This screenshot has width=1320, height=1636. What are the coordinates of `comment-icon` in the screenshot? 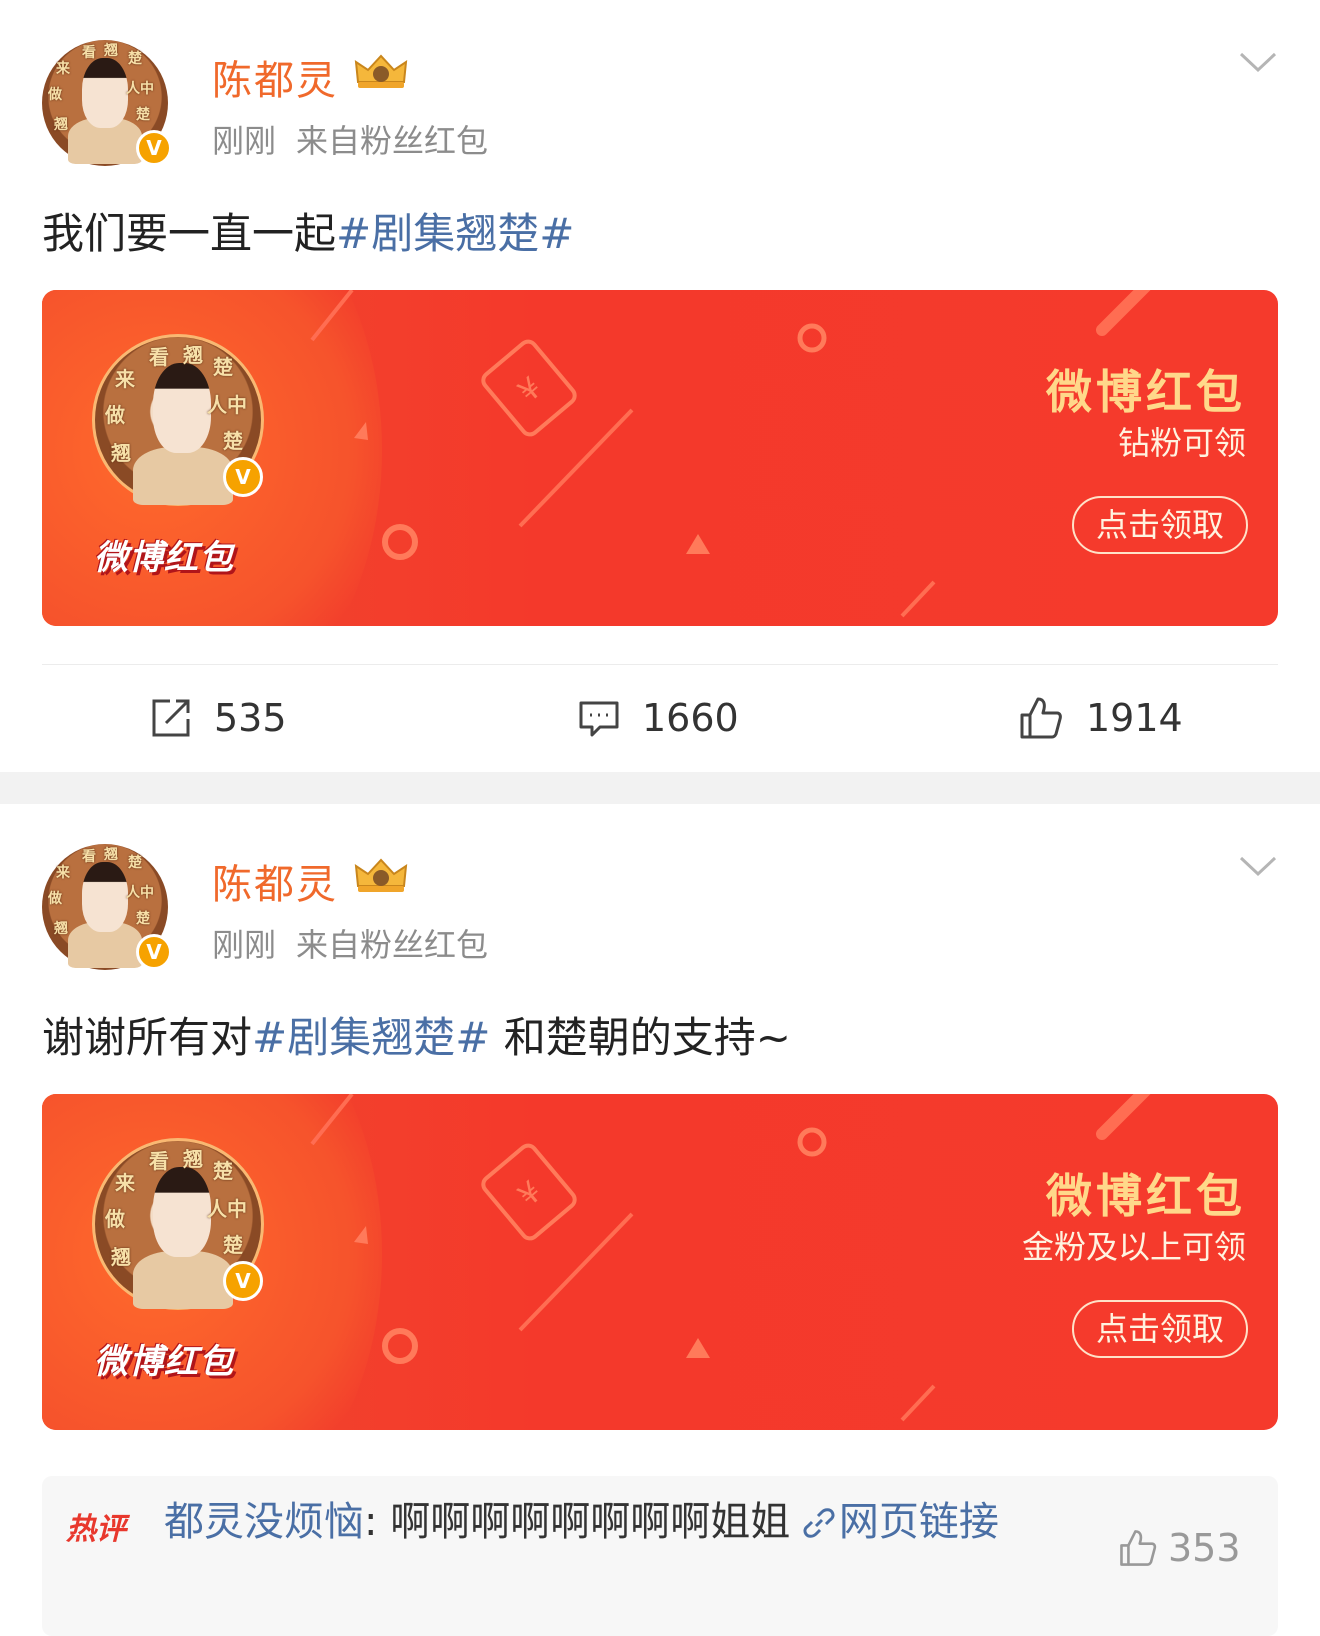 It's located at (599, 719).